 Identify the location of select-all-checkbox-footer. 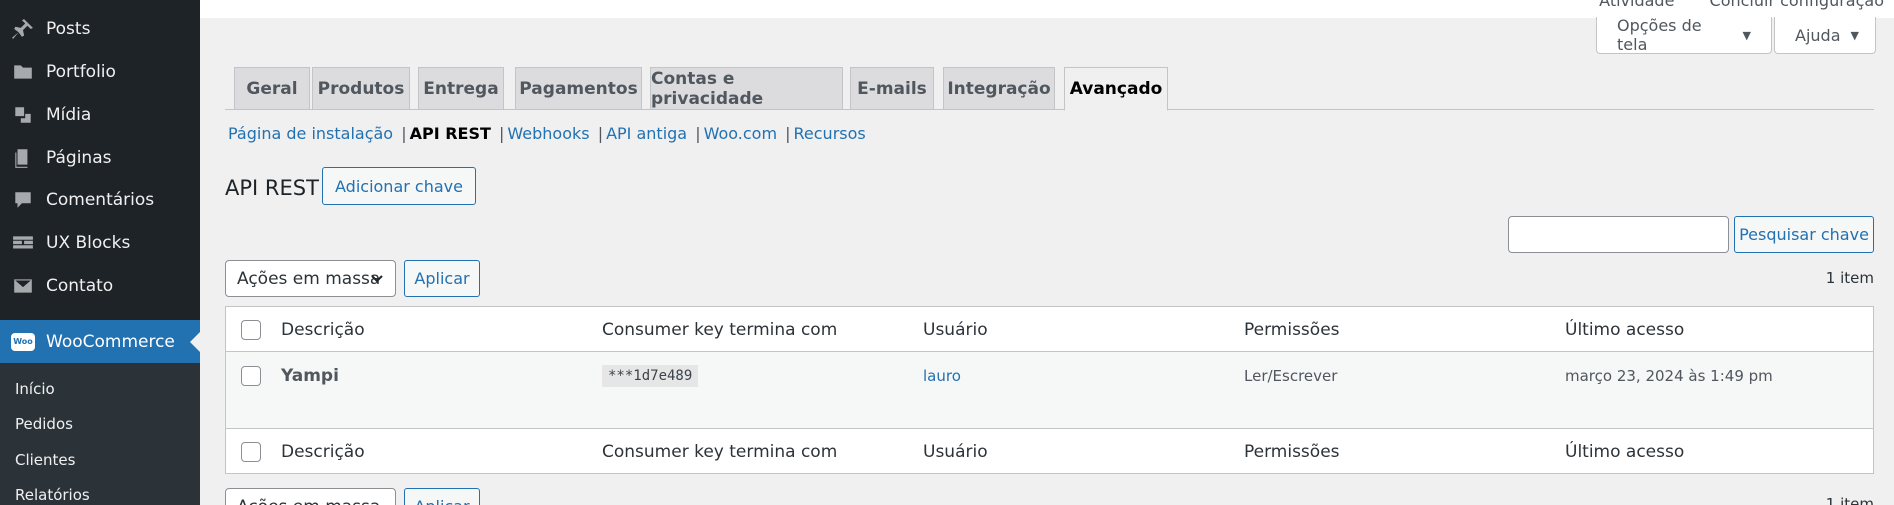
(251, 451).